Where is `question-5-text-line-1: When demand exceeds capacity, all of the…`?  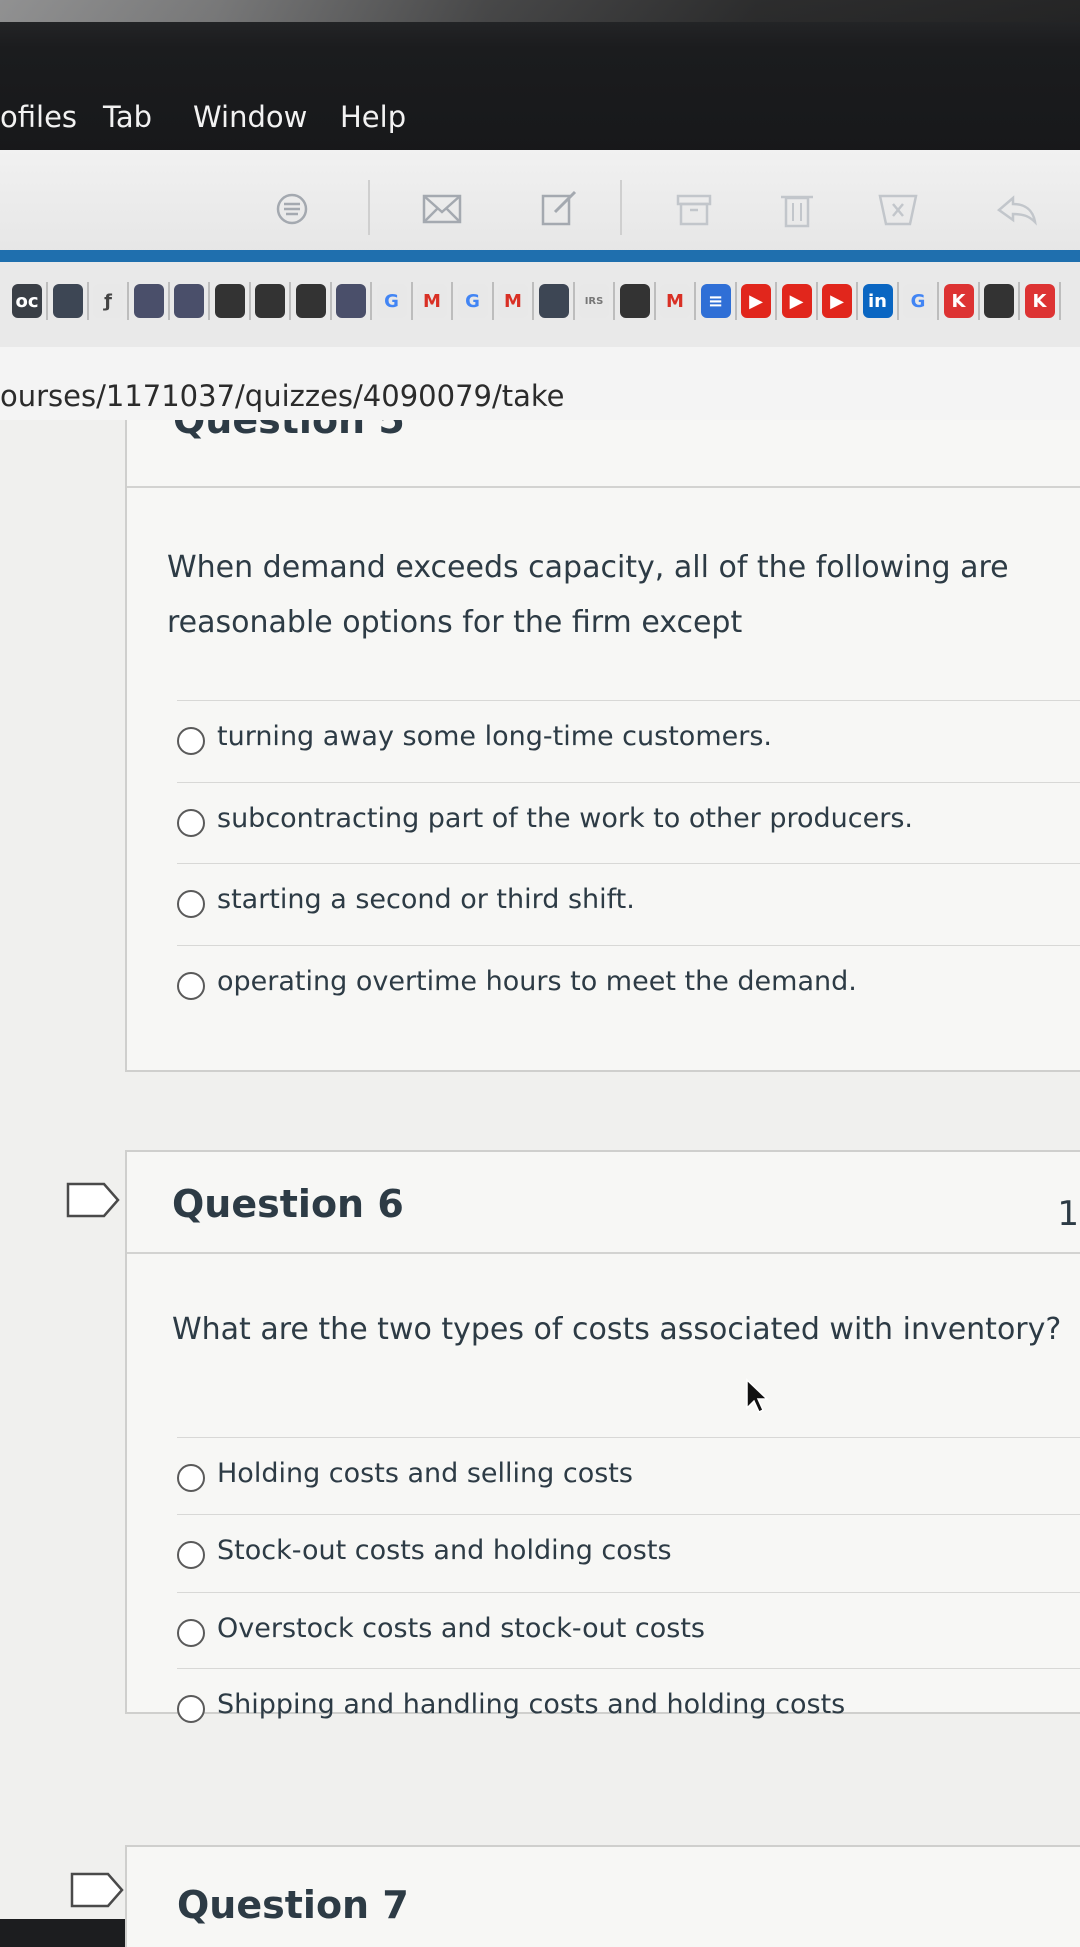
question-5-text-line-1: When demand exceeds capacity, all of the… is located at coordinates (588, 567).